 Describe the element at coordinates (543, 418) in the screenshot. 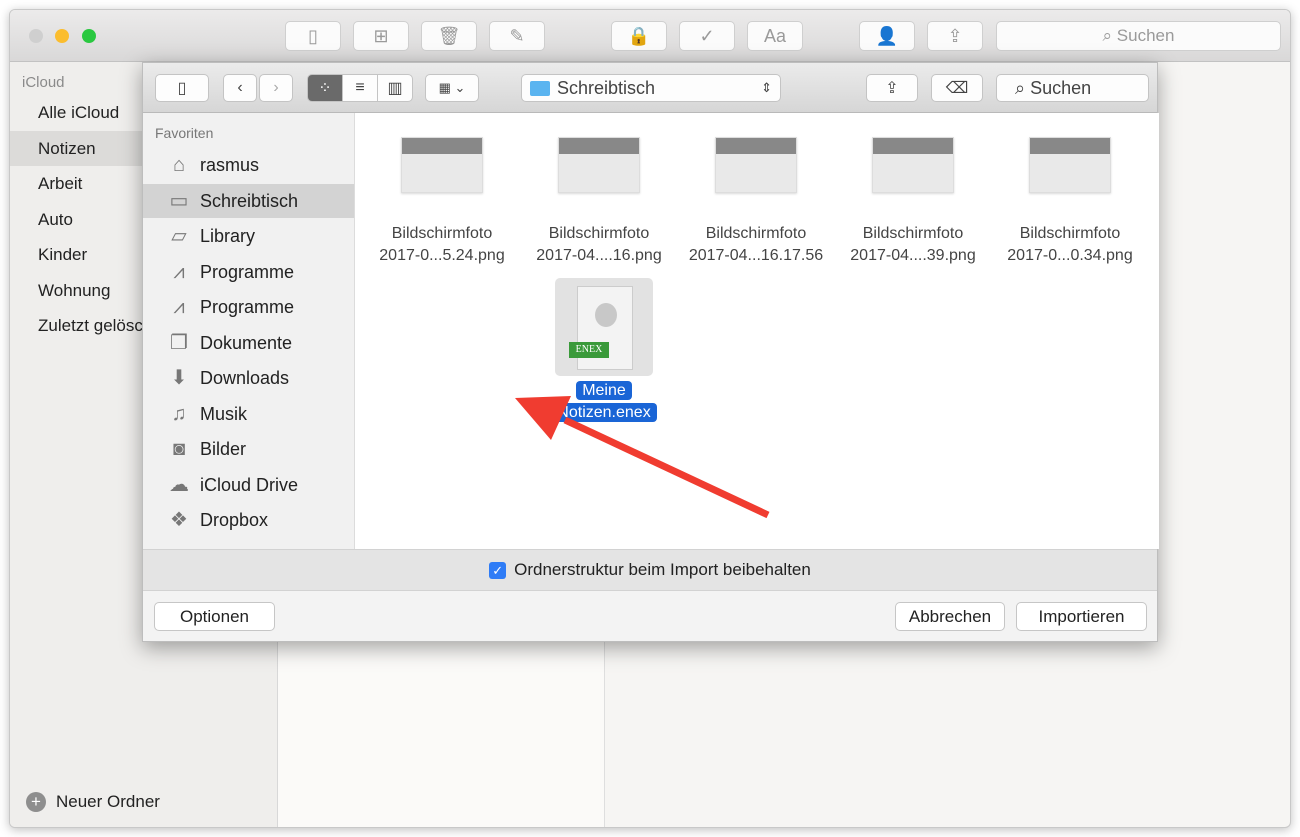

I see `arrow-head` at that location.